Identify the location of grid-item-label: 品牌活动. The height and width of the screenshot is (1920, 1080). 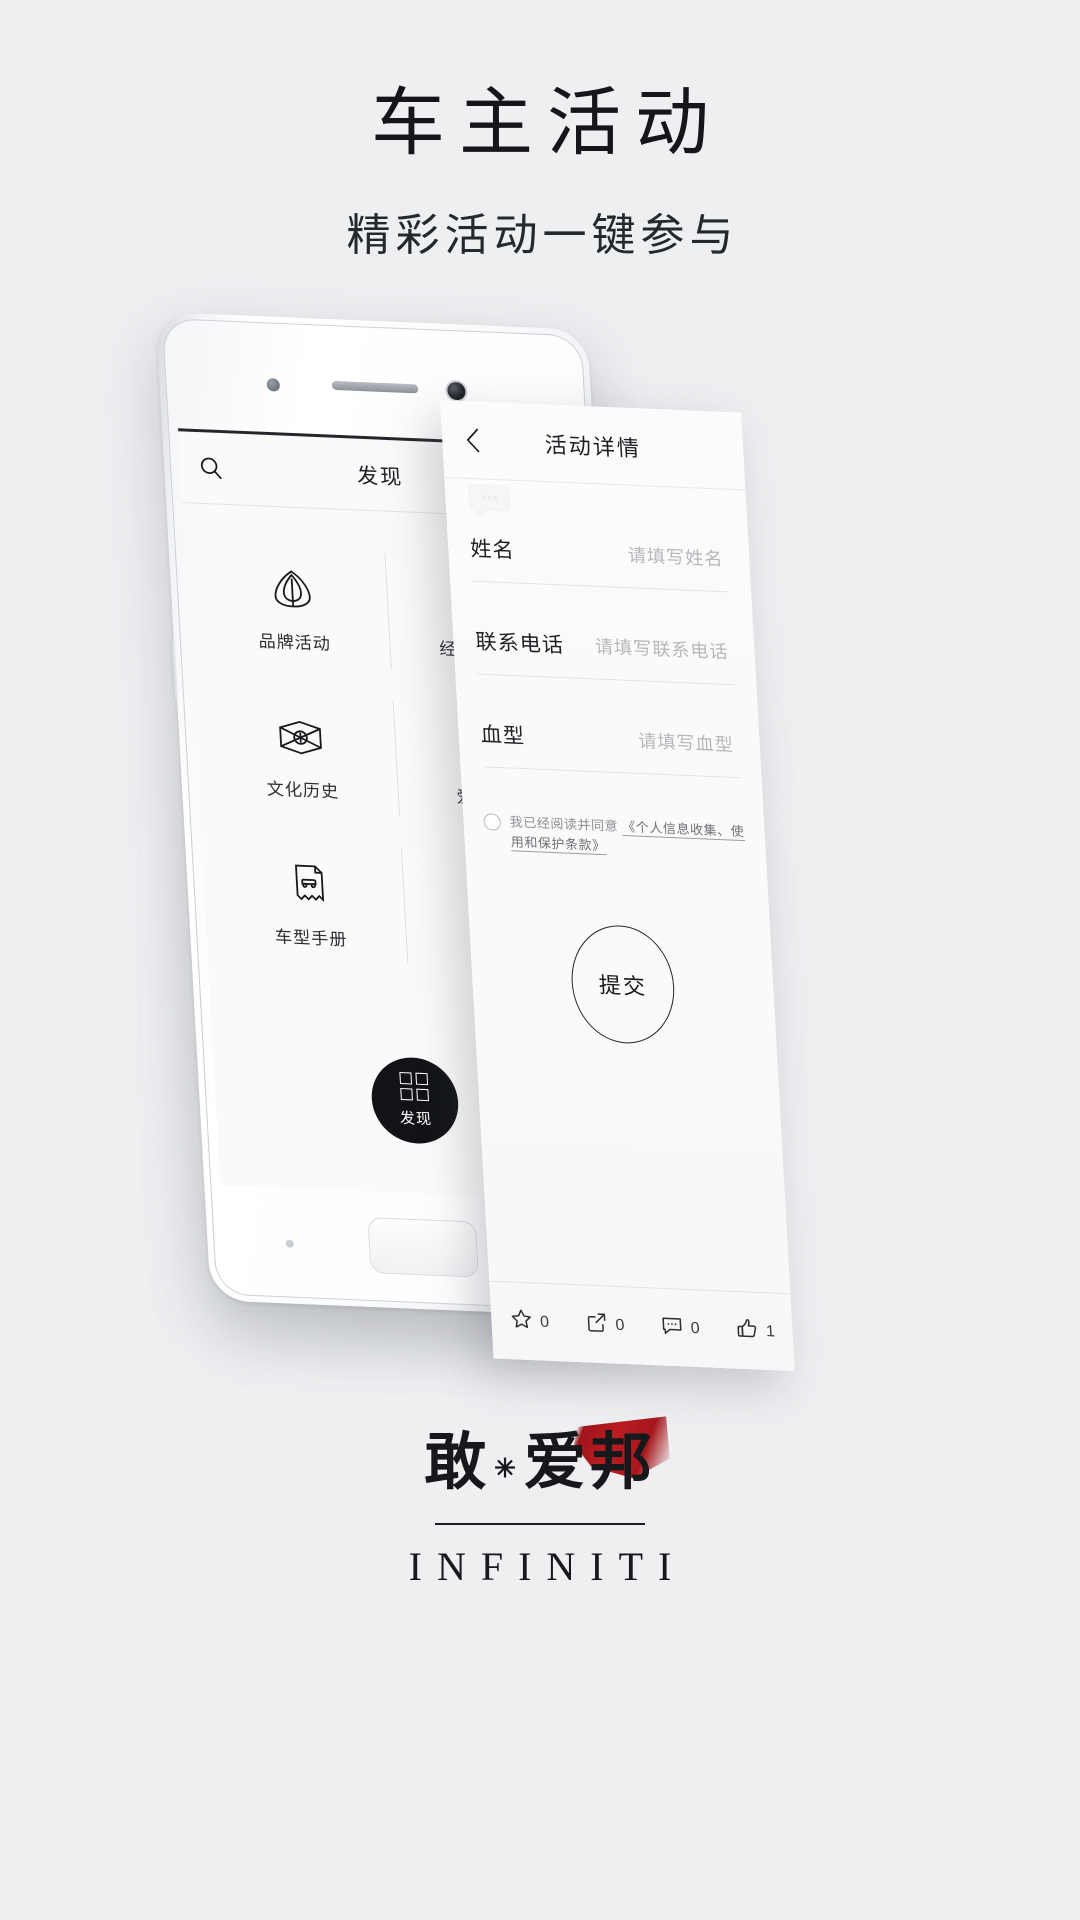
(295, 642).